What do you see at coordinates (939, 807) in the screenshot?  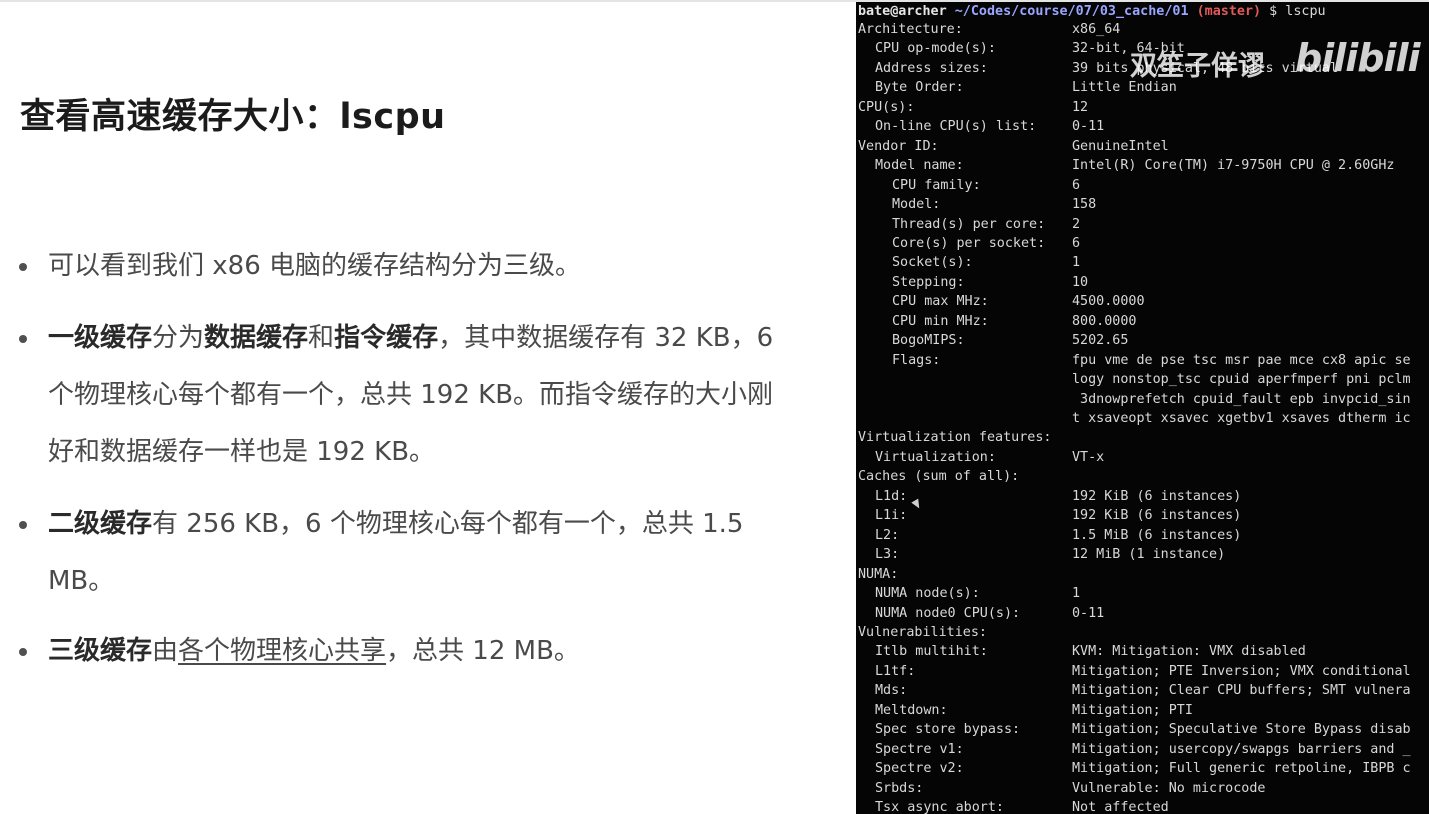 I see `terminal-key: Tsx async abort:` at bounding box center [939, 807].